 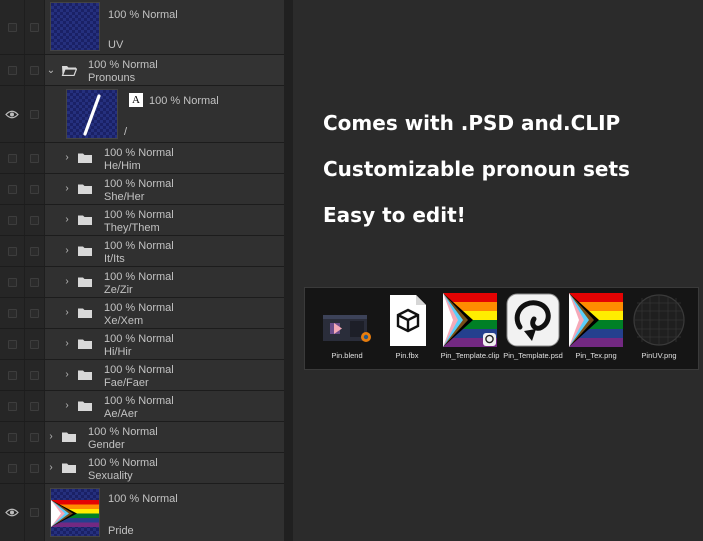 What do you see at coordinates (347, 329) in the screenshot?
I see `file-item-blend: Pin.blend` at bounding box center [347, 329].